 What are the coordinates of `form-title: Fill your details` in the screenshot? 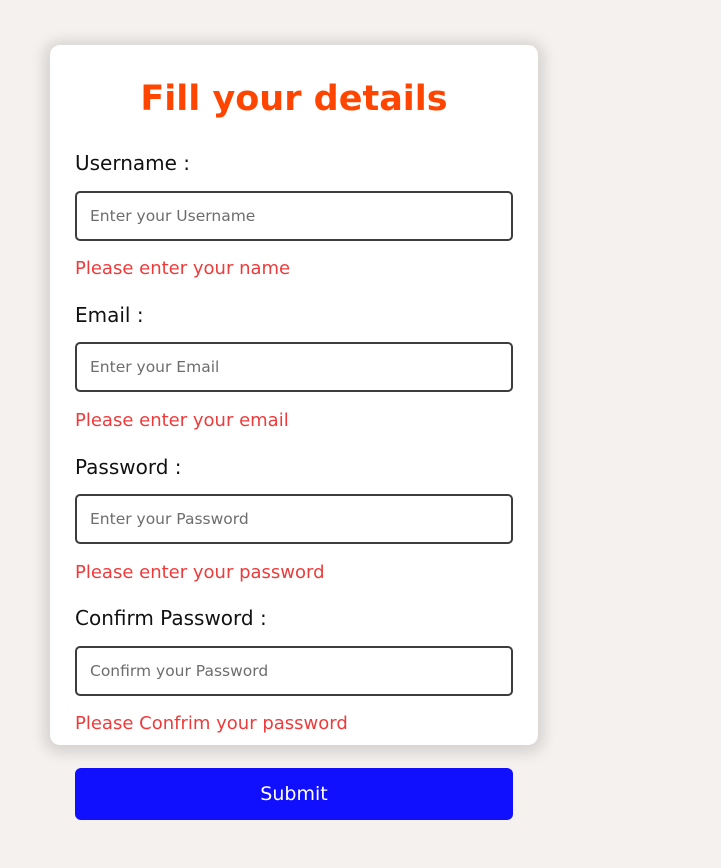 It's located at (294, 99).